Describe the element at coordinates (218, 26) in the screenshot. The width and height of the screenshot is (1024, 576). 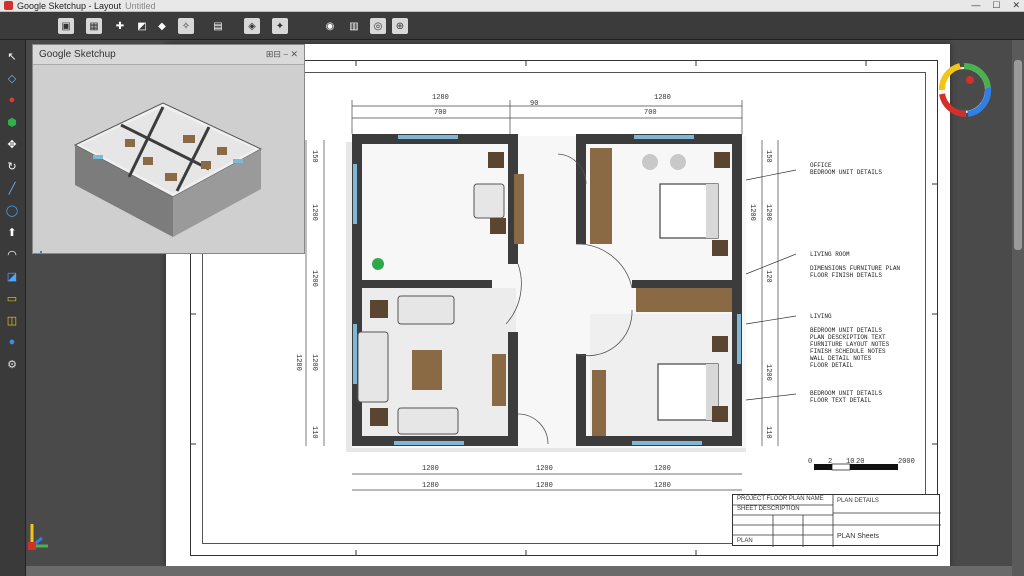
I see `layers-icon: ▤` at that location.